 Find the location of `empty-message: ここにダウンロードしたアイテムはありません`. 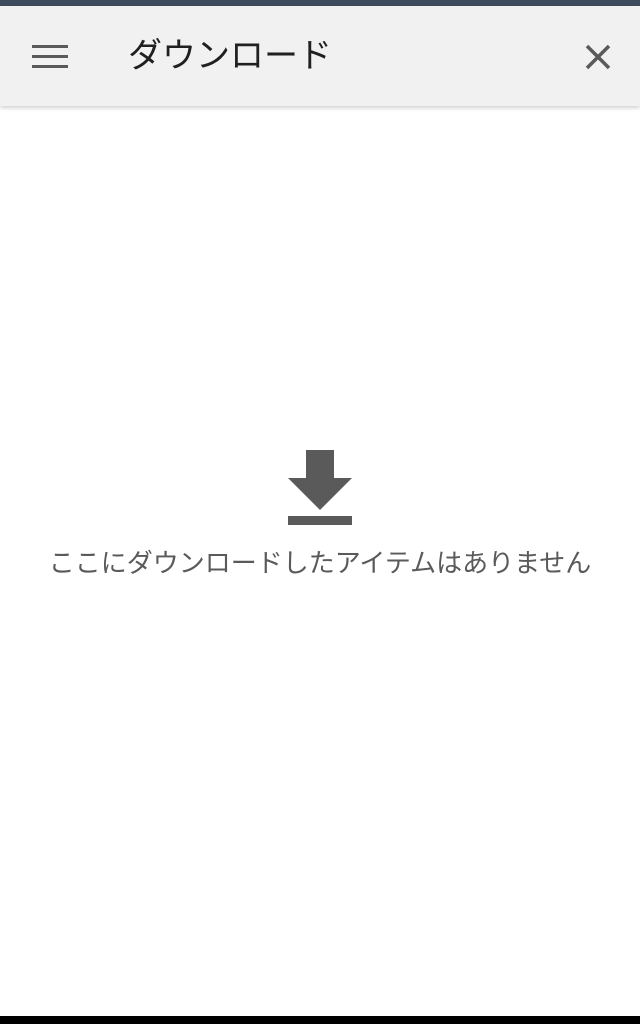

empty-message: ここにダウンロードしたアイテムはありません is located at coordinates (320, 564).